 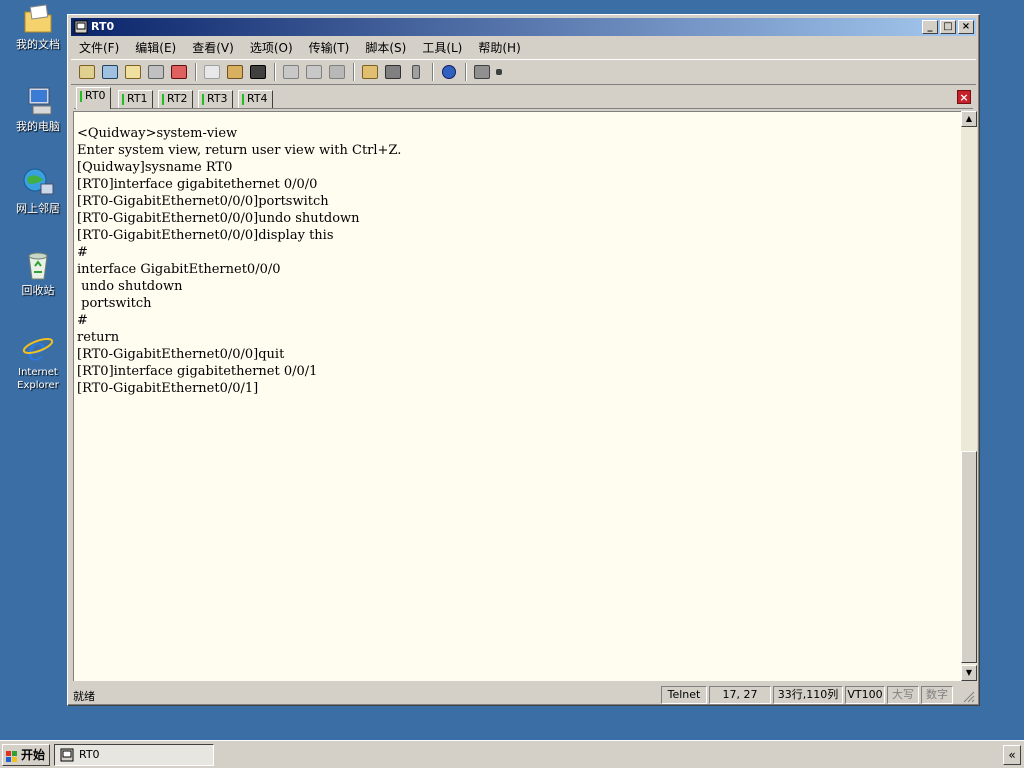 What do you see at coordinates (155, 167) in the screenshot?
I see `terminal-line: [Quidway]sysname RT0` at bounding box center [155, 167].